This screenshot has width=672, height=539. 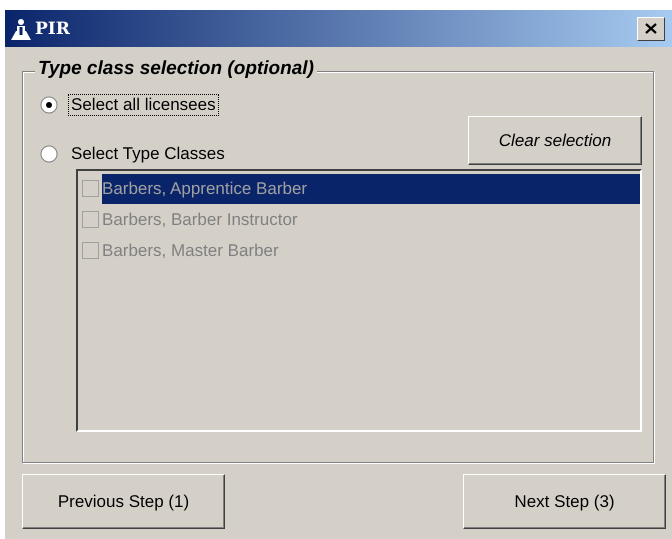 I want to click on close-button, so click(x=651, y=28).